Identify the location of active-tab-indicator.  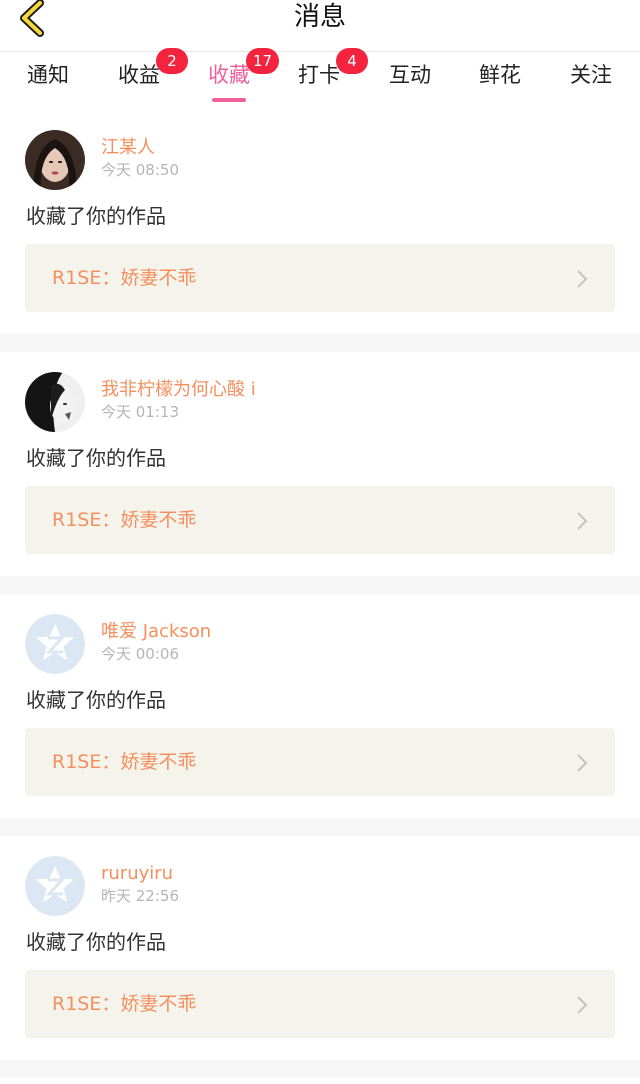
(229, 100).